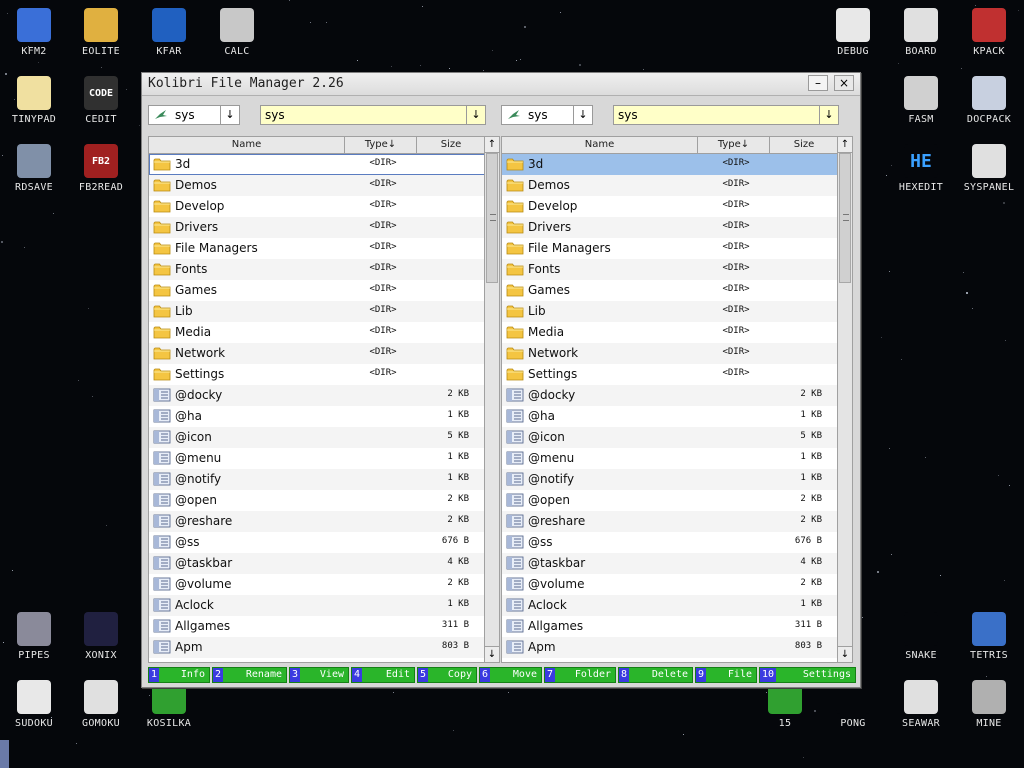  What do you see at coordinates (319, 675) in the screenshot?
I see `fkey-view-button: 3 View` at bounding box center [319, 675].